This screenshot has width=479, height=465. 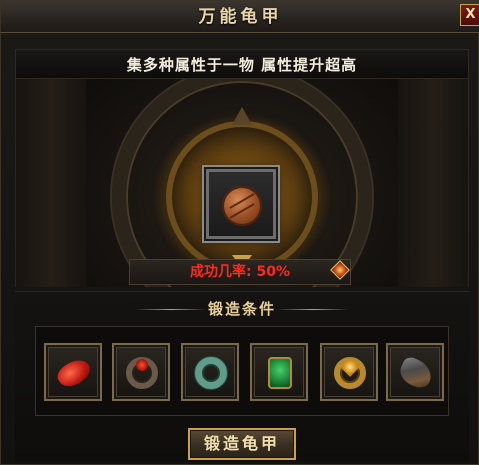 What do you see at coordinates (51, 183) in the screenshot?
I see `left-pillar-decoration` at bounding box center [51, 183].